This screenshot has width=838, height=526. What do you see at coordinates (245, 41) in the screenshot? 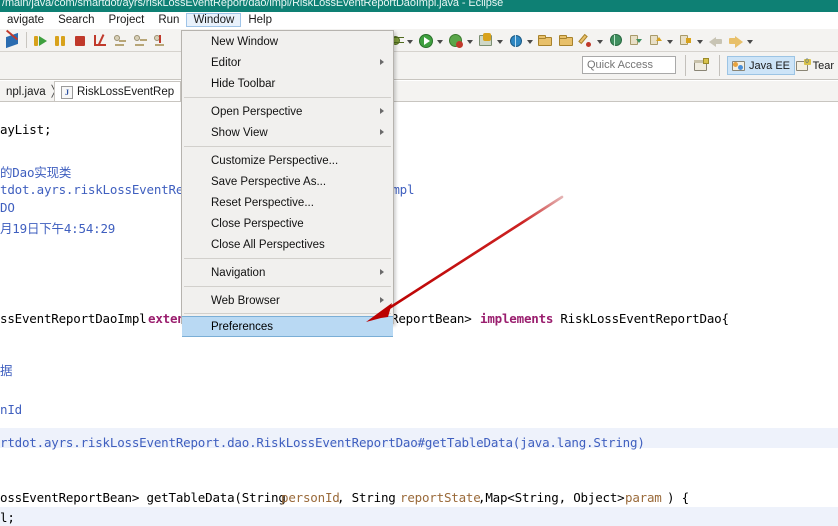
I see `menu-item-label: New Window` at bounding box center [245, 41].